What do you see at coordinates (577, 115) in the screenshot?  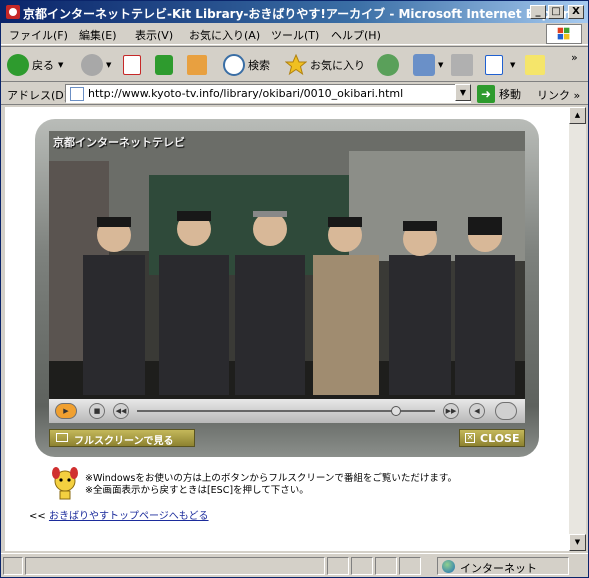 I see `scroll-up-icon: ▲` at bounding box center [577, 115].